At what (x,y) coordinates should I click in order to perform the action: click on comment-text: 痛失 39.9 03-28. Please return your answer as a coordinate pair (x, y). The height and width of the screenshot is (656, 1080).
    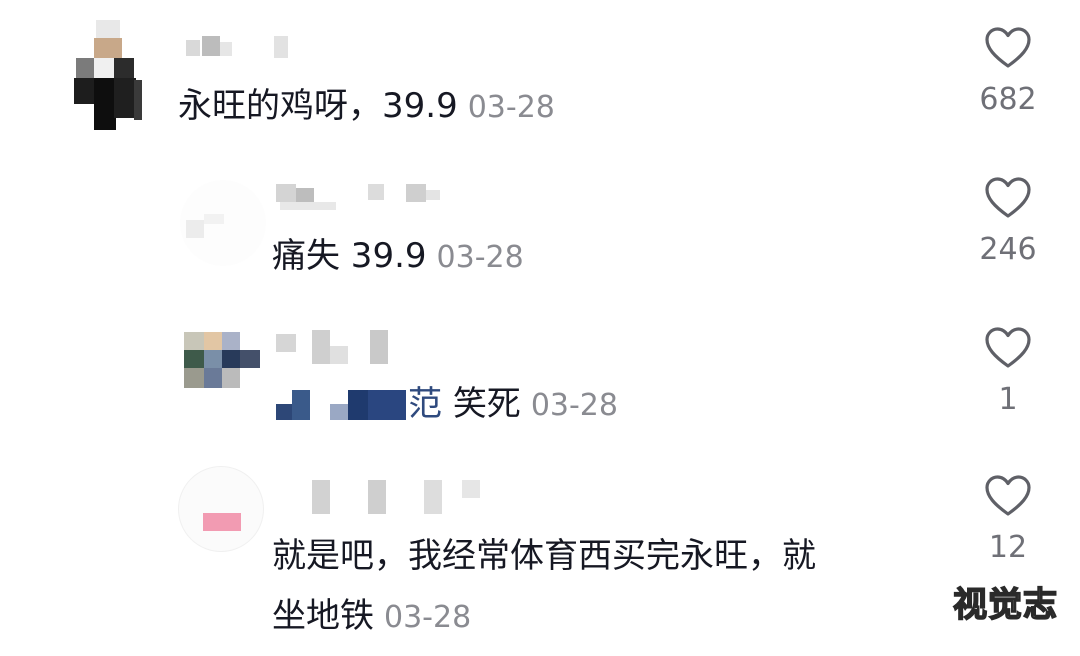
    Looking at the image, I should click on (398, 257).